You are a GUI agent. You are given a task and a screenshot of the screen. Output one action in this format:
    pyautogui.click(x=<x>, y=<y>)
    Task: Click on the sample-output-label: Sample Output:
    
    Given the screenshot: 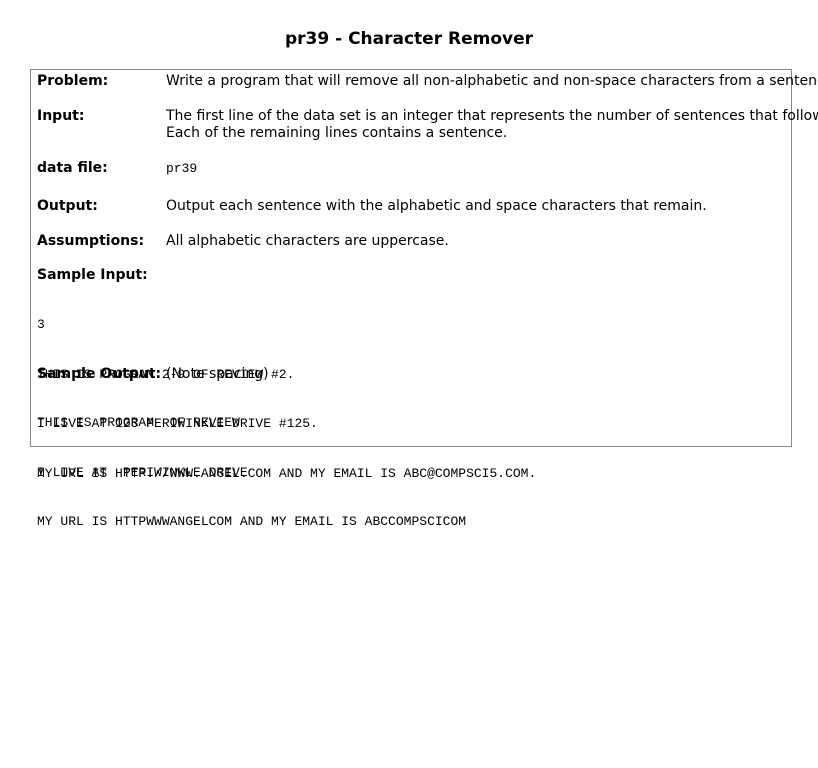 What is the action you would take?
    pyautogui.click(x=99, y=374)
    